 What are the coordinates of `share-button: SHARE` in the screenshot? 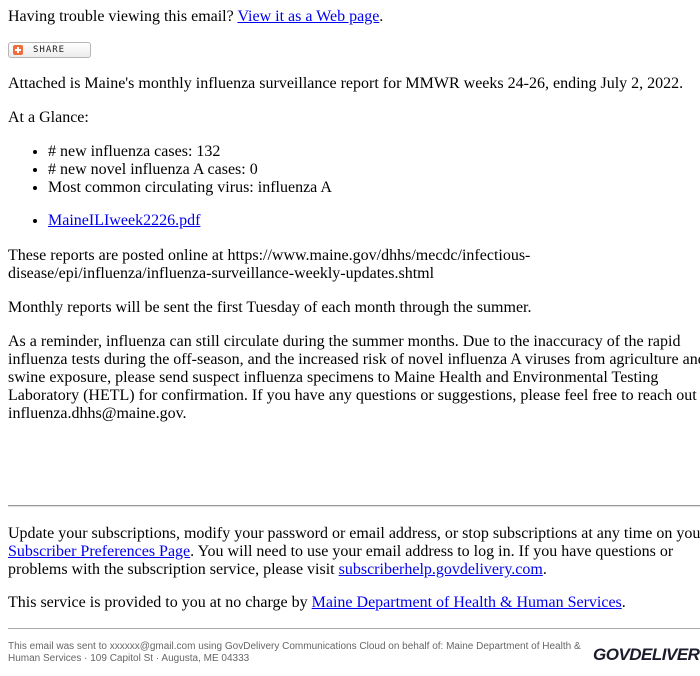 It's located at (49, 50).